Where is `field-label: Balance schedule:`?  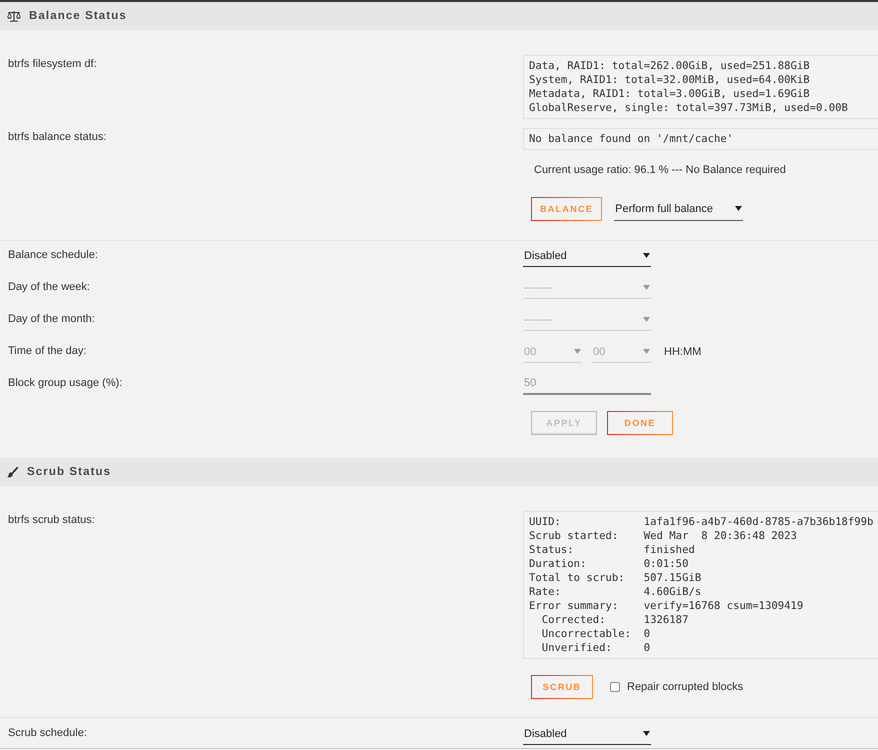
field-label: Balance schedule: is located at coordinates (53, 255).